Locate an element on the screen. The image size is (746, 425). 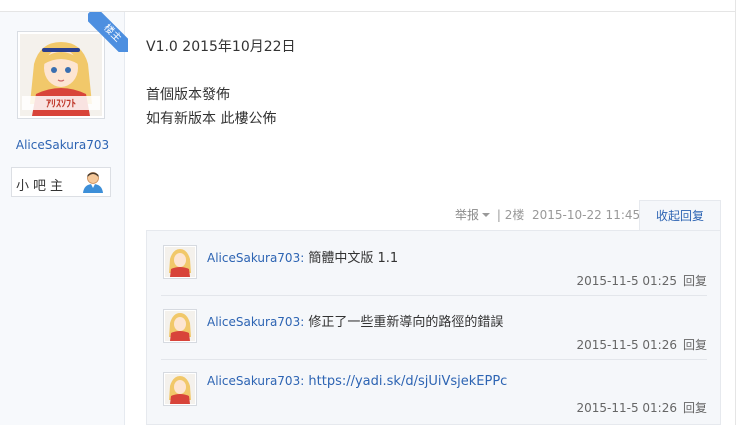
post-line: 首個版本發佈 is located at coordinates (188, 95).